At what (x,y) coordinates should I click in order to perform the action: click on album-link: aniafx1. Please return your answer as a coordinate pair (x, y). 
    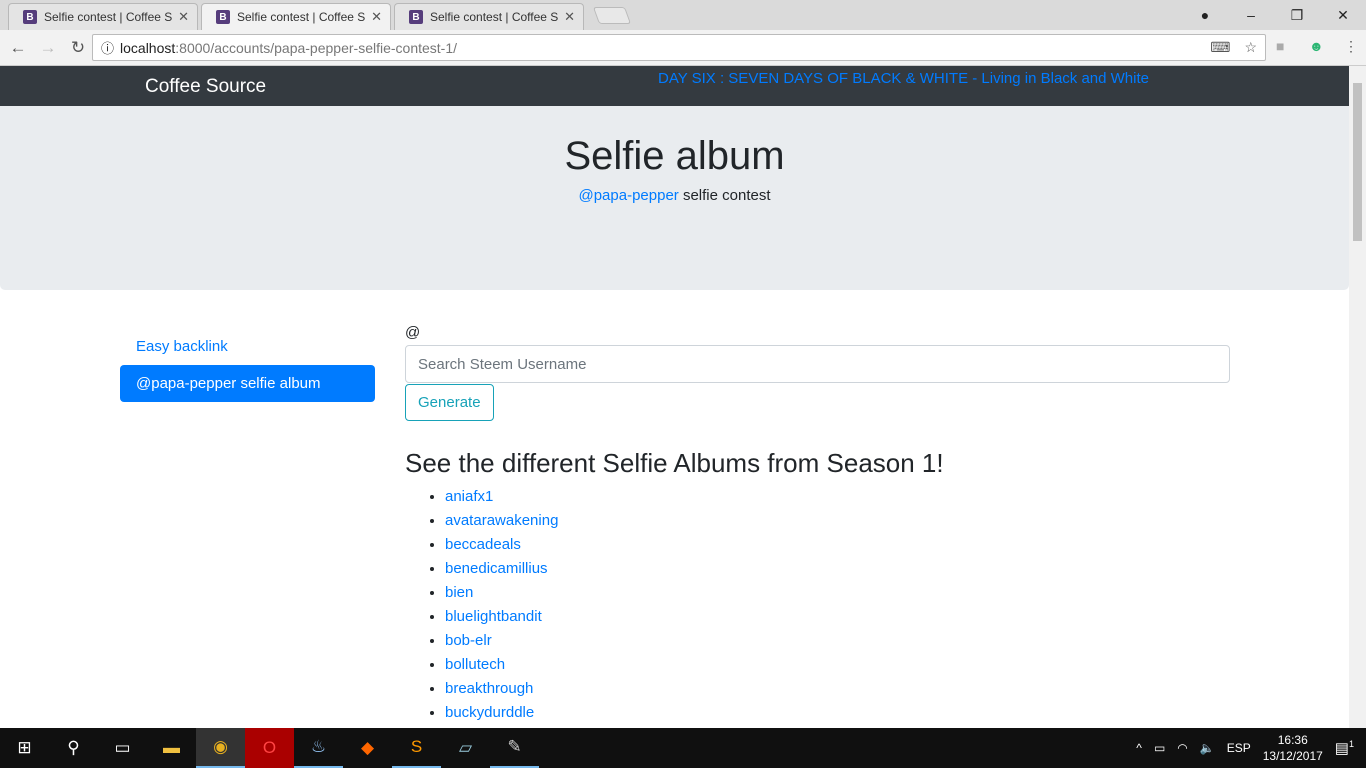
    Looking at the image, I should click on (469, 496).